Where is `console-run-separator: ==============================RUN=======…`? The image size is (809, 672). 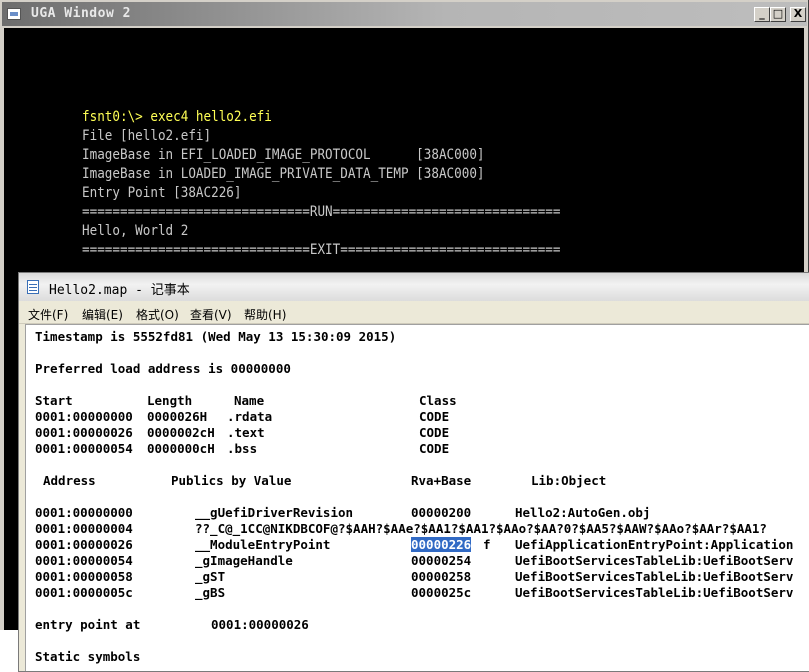
console-run-separator: ==============================RUN=======… is located at coordinates (321, 212).